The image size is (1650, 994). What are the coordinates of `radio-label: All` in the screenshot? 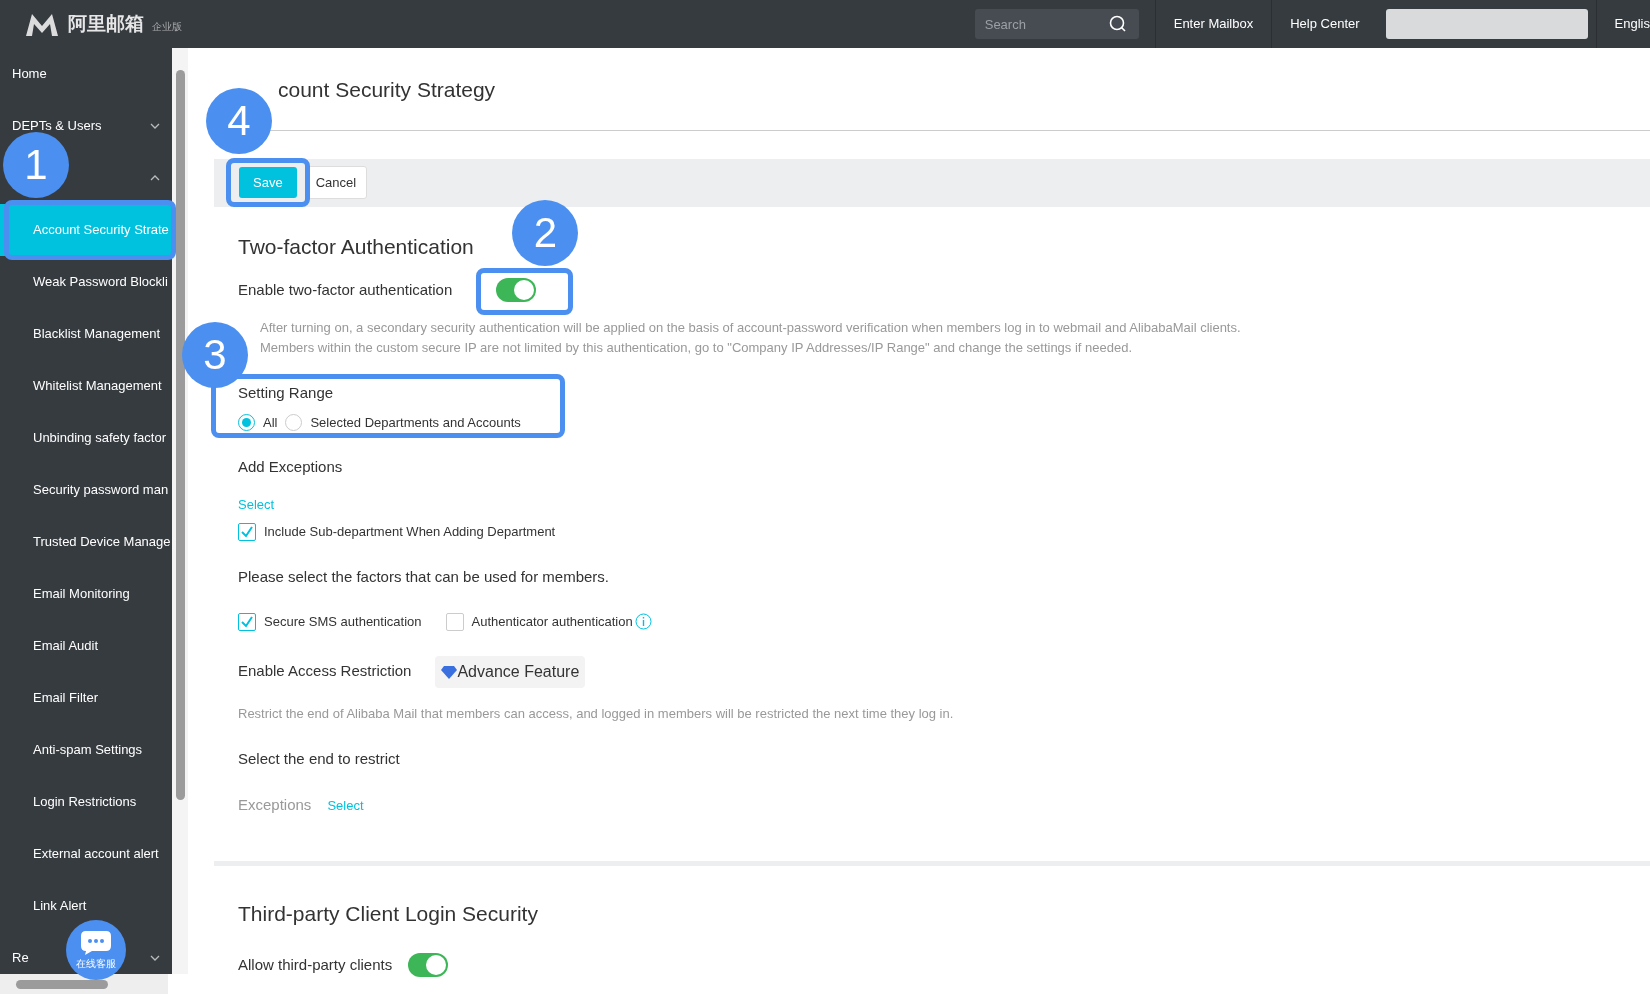 It's located at (270, 422).